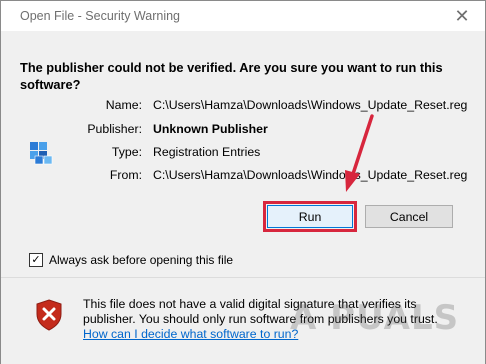 This screenshot has height=364, width=486. What do you see at coordinates (49, 315) in the screenshot?
I see `shield-warning-icon` at bounding box center [49, 315].